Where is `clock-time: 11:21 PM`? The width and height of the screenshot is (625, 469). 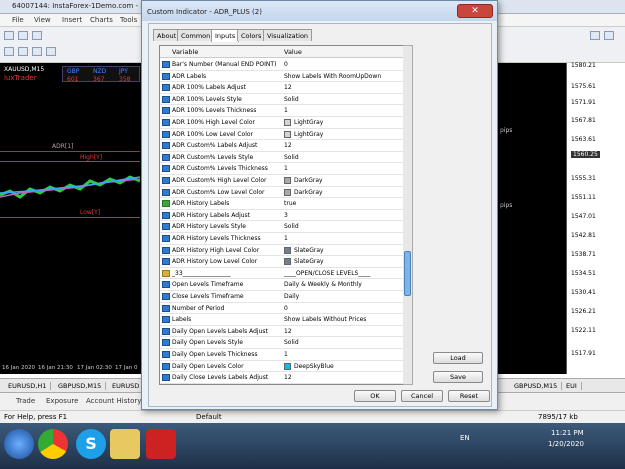
clock-time: 11:21 PM is located at coordinates (567, 433).